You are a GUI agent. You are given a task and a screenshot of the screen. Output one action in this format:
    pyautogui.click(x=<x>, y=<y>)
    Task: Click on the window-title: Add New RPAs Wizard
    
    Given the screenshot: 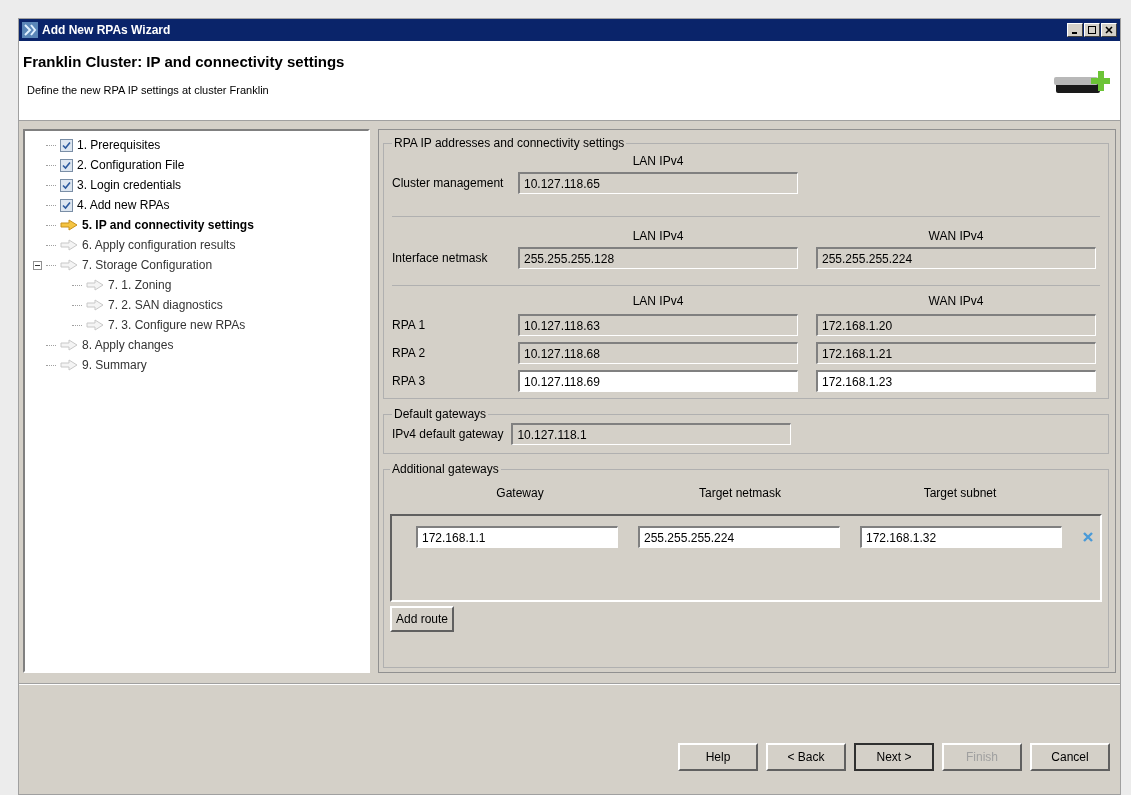 What is the action you would take?
    pyautogui.click(x=107, y=30)
    